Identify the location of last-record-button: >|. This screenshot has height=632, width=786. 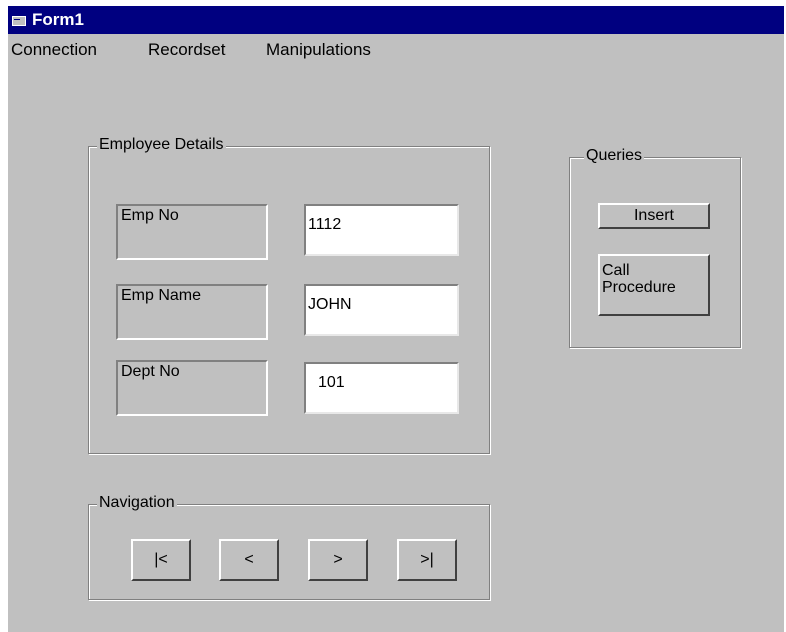
(427, 560).